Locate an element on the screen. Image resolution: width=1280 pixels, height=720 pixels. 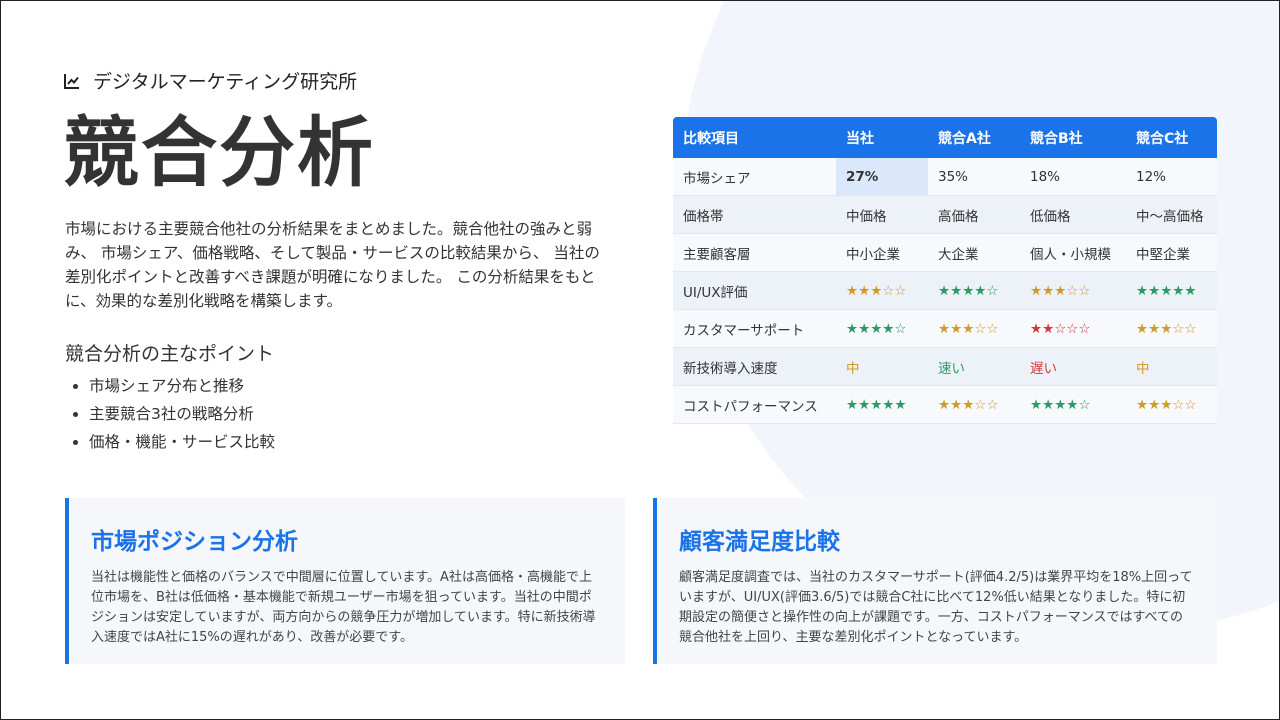
line-chart-icon is located at coordinates (71, 81).